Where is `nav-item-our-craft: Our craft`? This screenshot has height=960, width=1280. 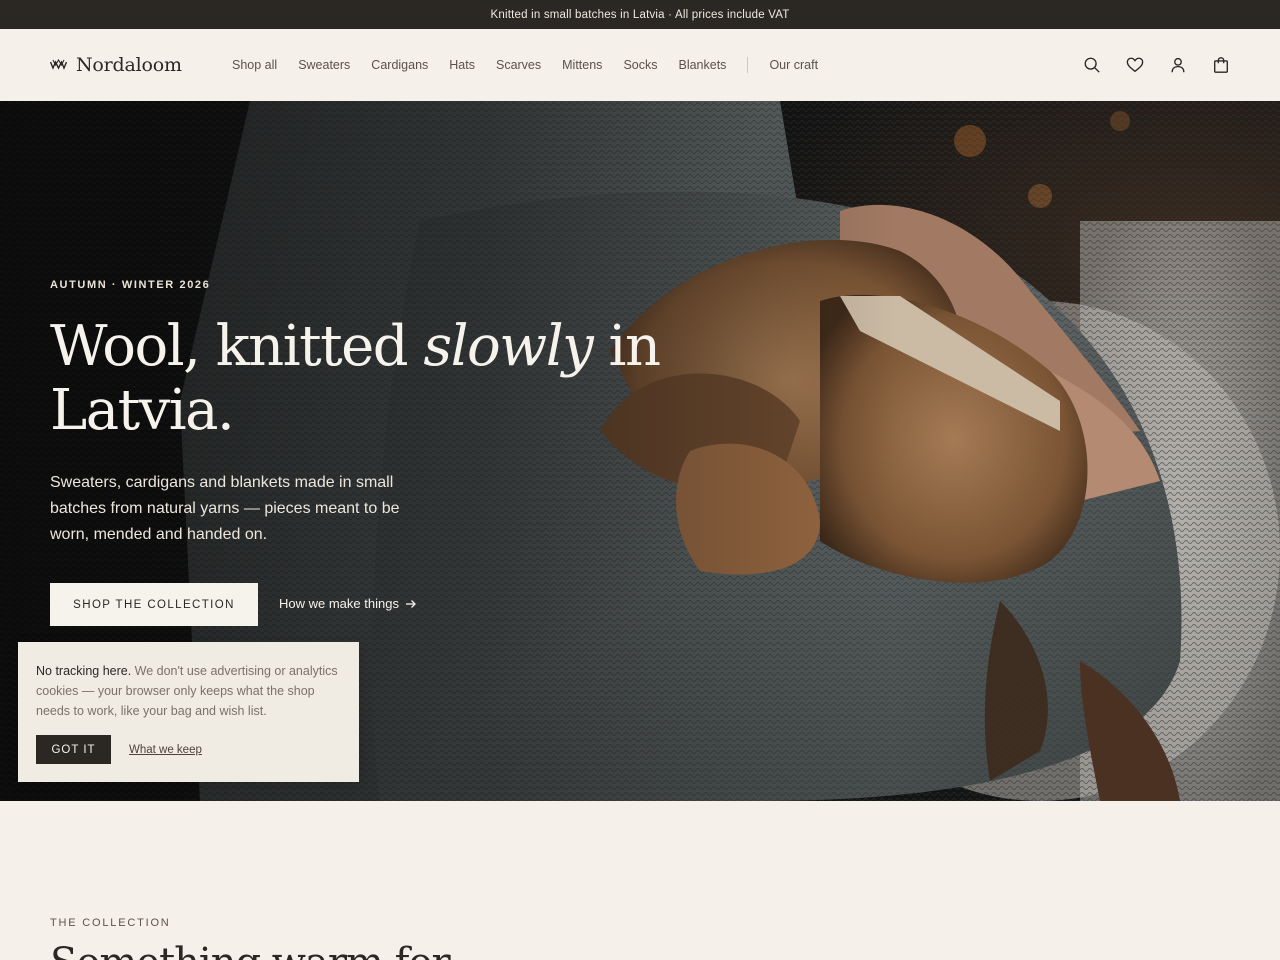
nav-item-our-craft: Our craft is located at coordinates (793, 65).